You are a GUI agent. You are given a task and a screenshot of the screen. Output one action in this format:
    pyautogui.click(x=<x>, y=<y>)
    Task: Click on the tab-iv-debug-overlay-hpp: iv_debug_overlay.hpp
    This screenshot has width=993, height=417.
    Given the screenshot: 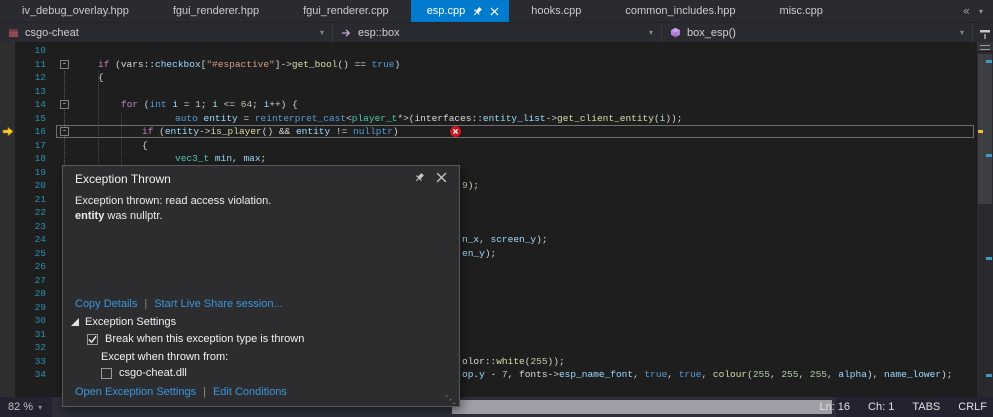 What is the action you would take?
    pyautogui.click(x=75, y=11)
    